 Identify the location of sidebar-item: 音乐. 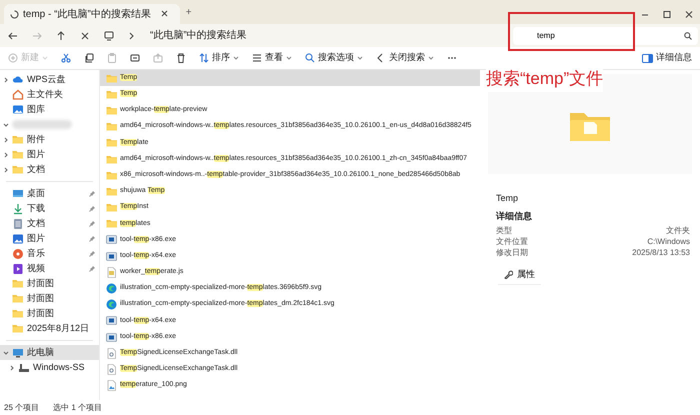
(49, 253).